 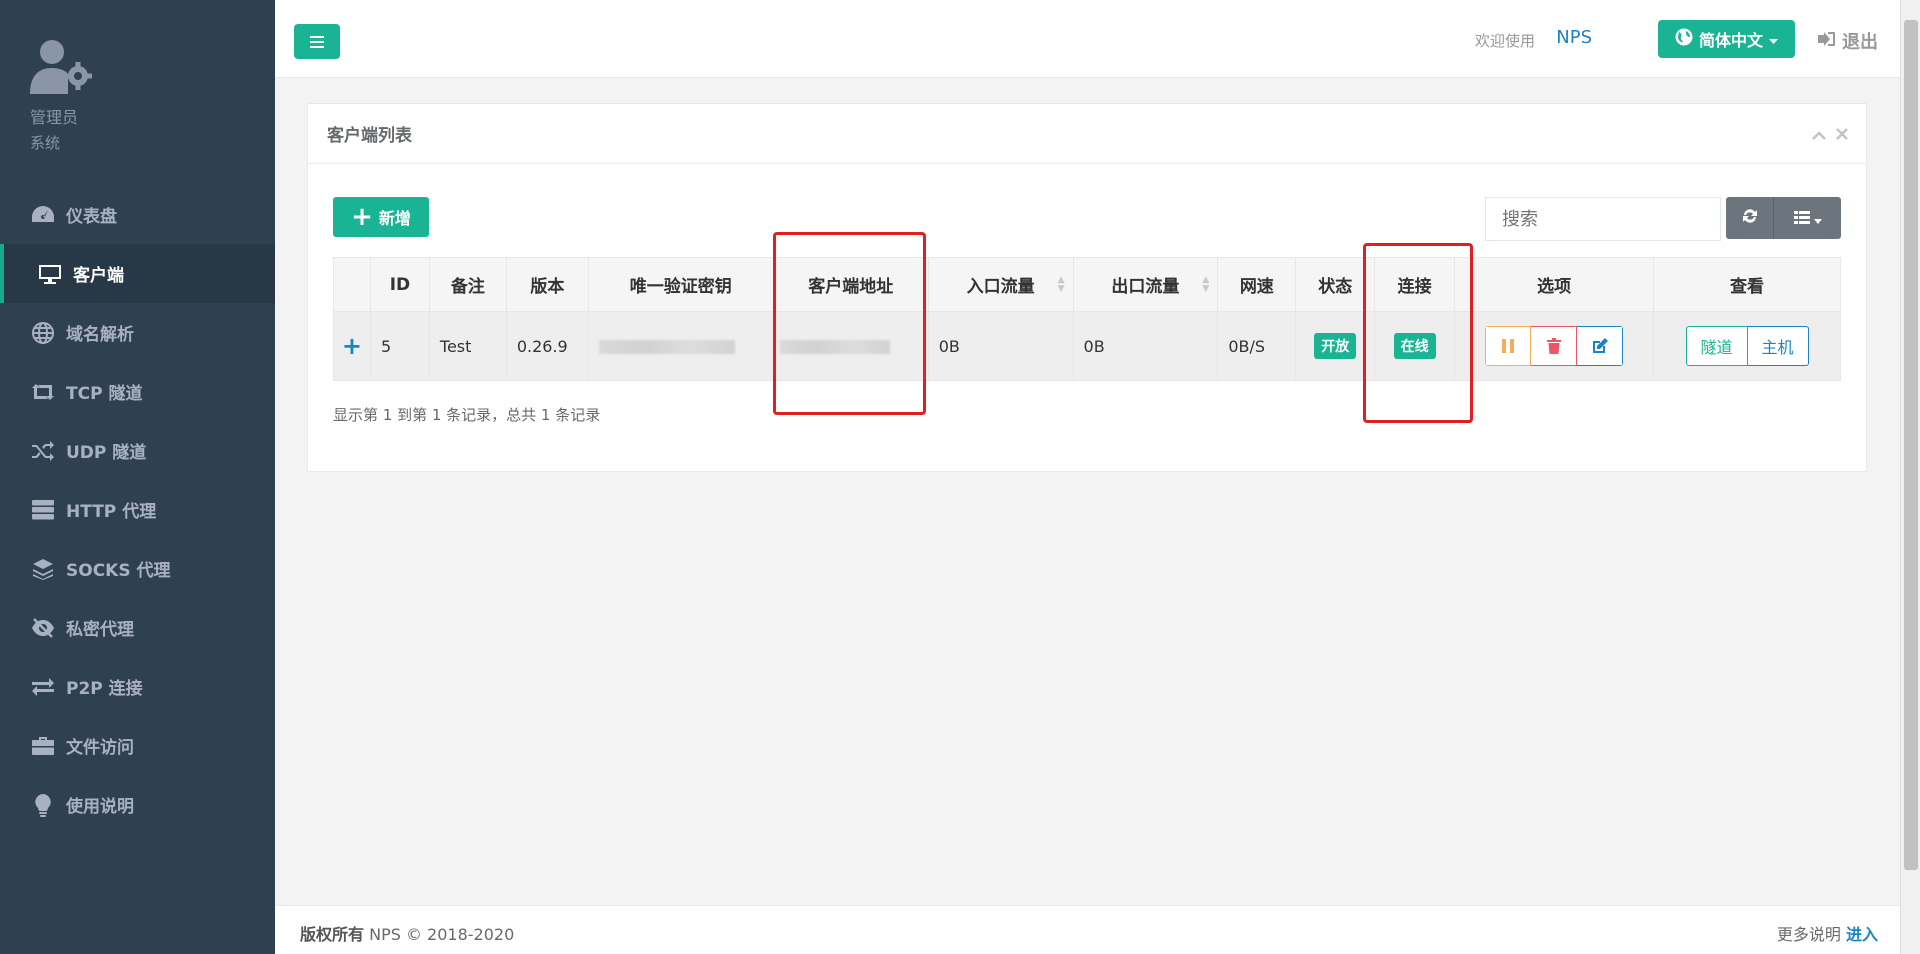 I want to click on add-label: 新增, so click(x=394, y=218).